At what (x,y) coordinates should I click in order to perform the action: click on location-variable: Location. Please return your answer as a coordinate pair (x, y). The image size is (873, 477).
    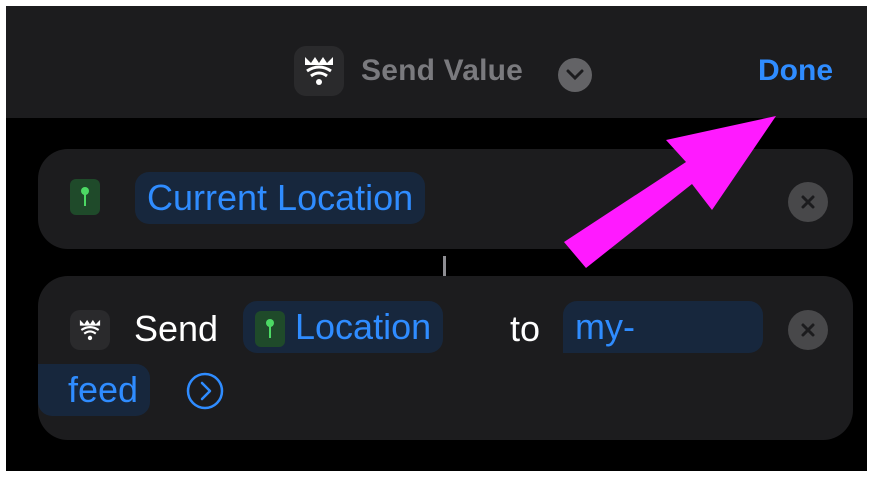
    Looking at the image, I should click on (343, 327).